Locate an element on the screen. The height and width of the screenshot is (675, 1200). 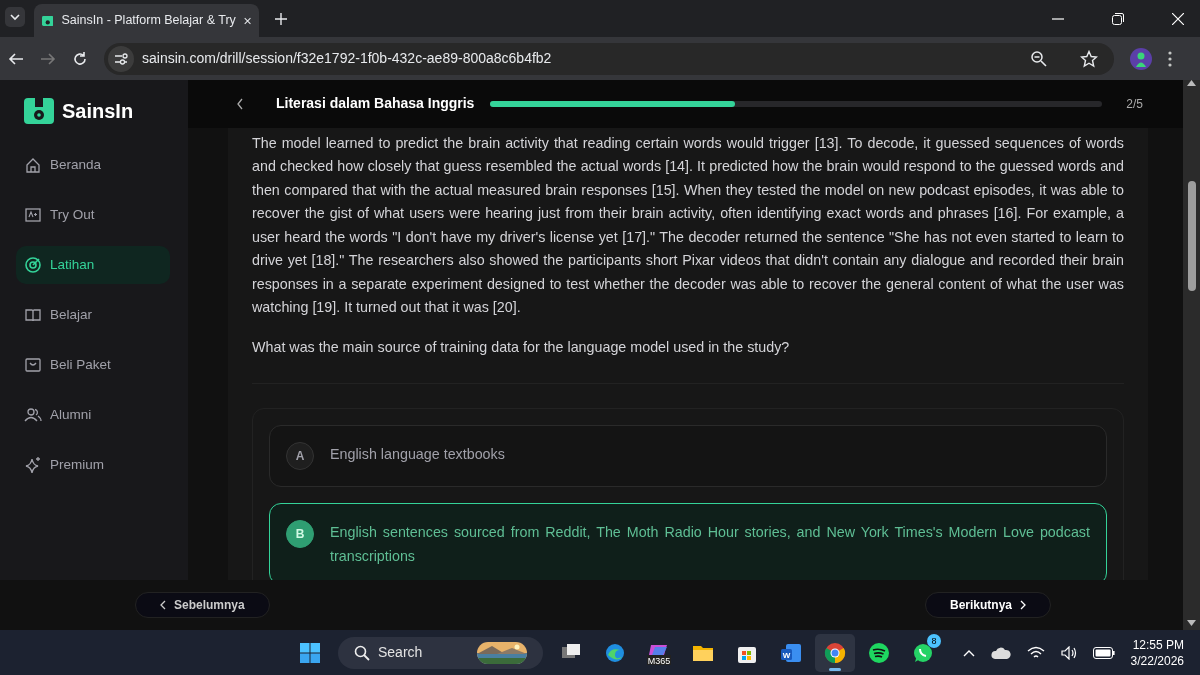
windows-logo-icon is located at coordinates (310, 652).